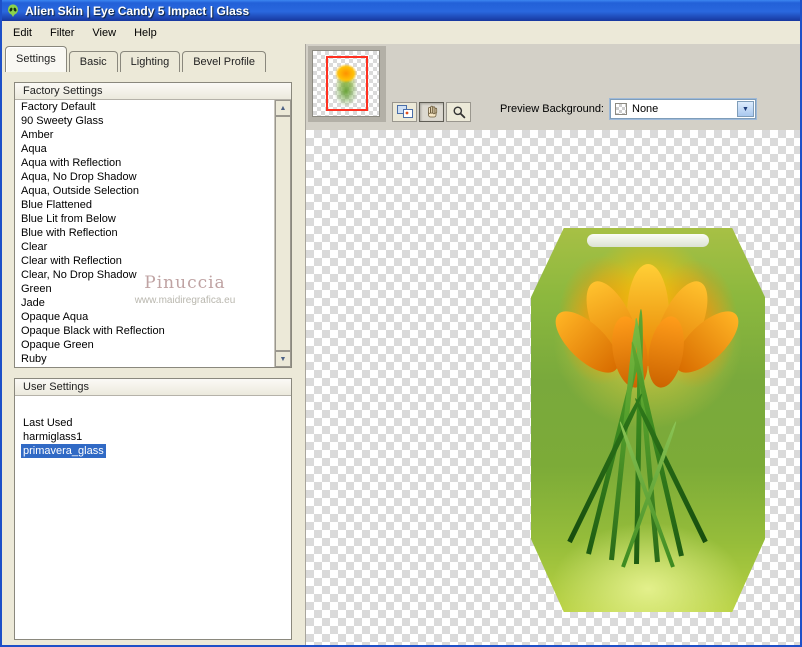 The width and height of the screenshot is (802, 647). I want to click on user-settings-title: User Settings, so click(153, 387).